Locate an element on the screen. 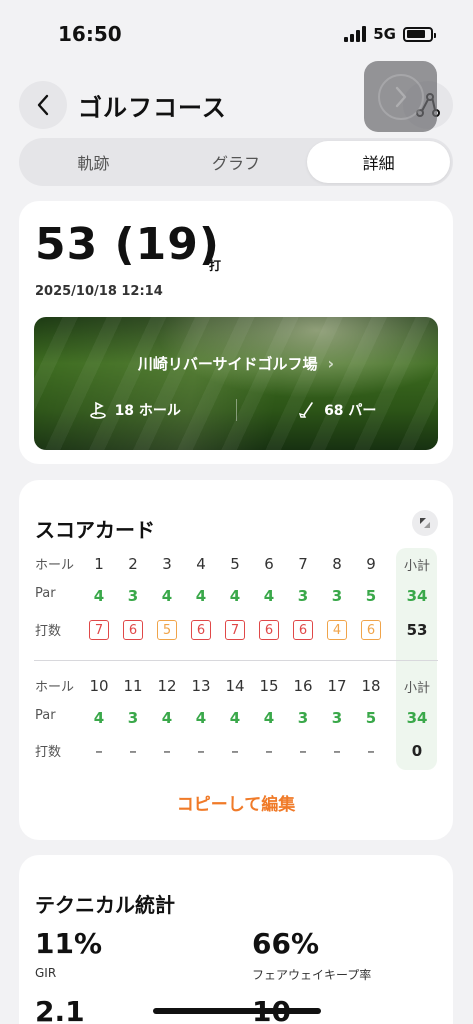 Image resolution: width=473 pixels, height=1024 pixels. network-type: 5G is located at coordinates (384, 34).